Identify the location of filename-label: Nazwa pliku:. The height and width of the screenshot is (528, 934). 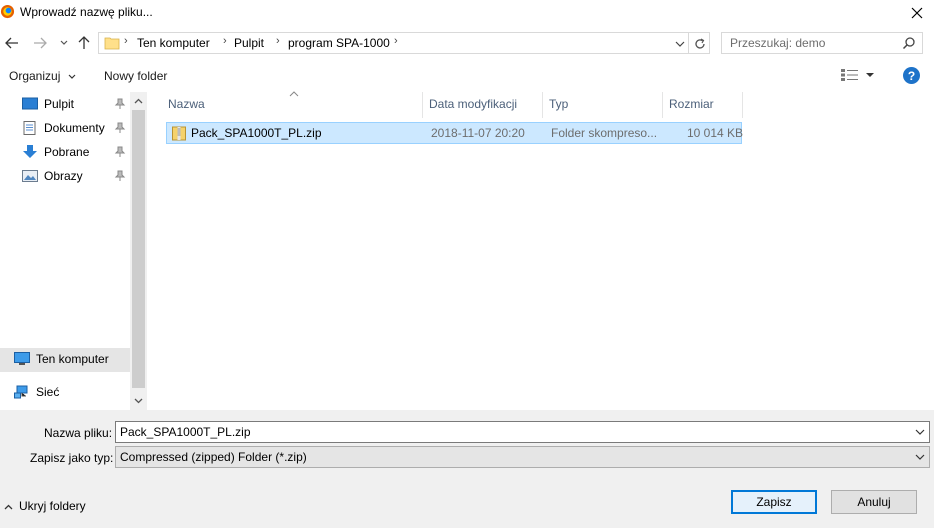
(78, 433).